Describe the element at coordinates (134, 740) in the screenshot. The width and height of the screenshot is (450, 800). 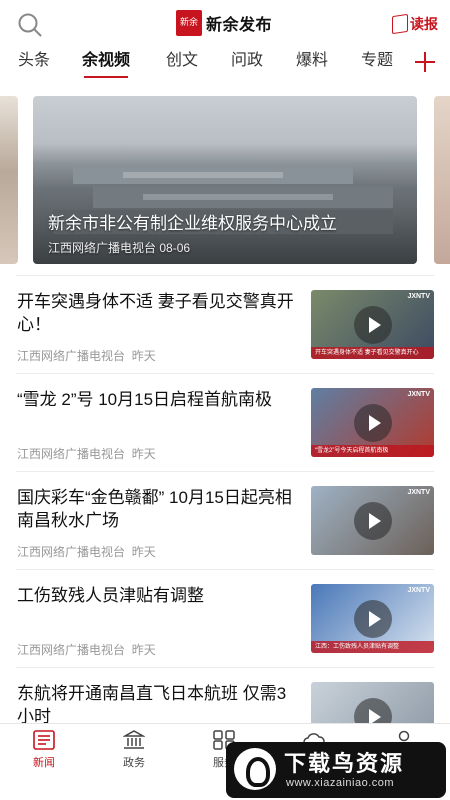
I see `government-icon` at that location.